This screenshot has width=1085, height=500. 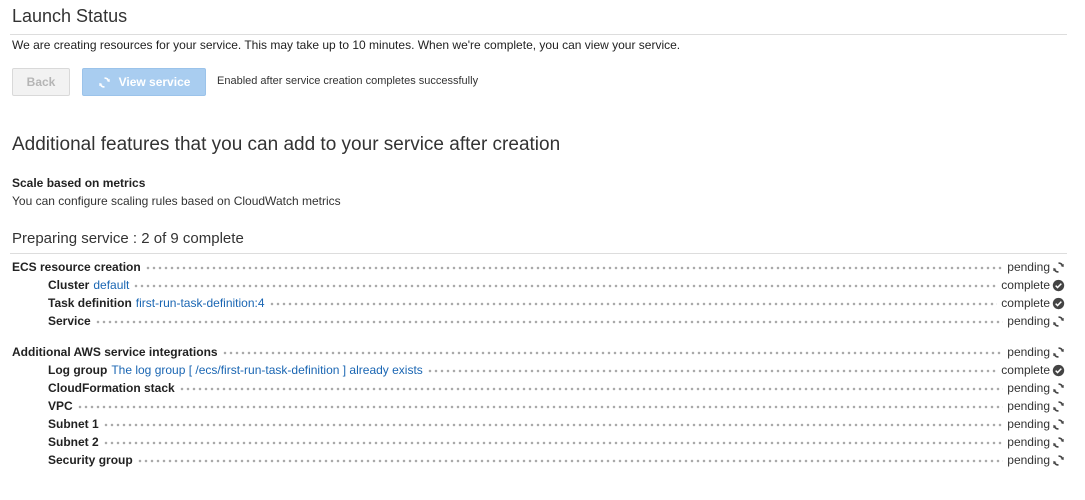 I want to click on progress-group-label: Additional AWS service integrations, so click(x=115, y=352).